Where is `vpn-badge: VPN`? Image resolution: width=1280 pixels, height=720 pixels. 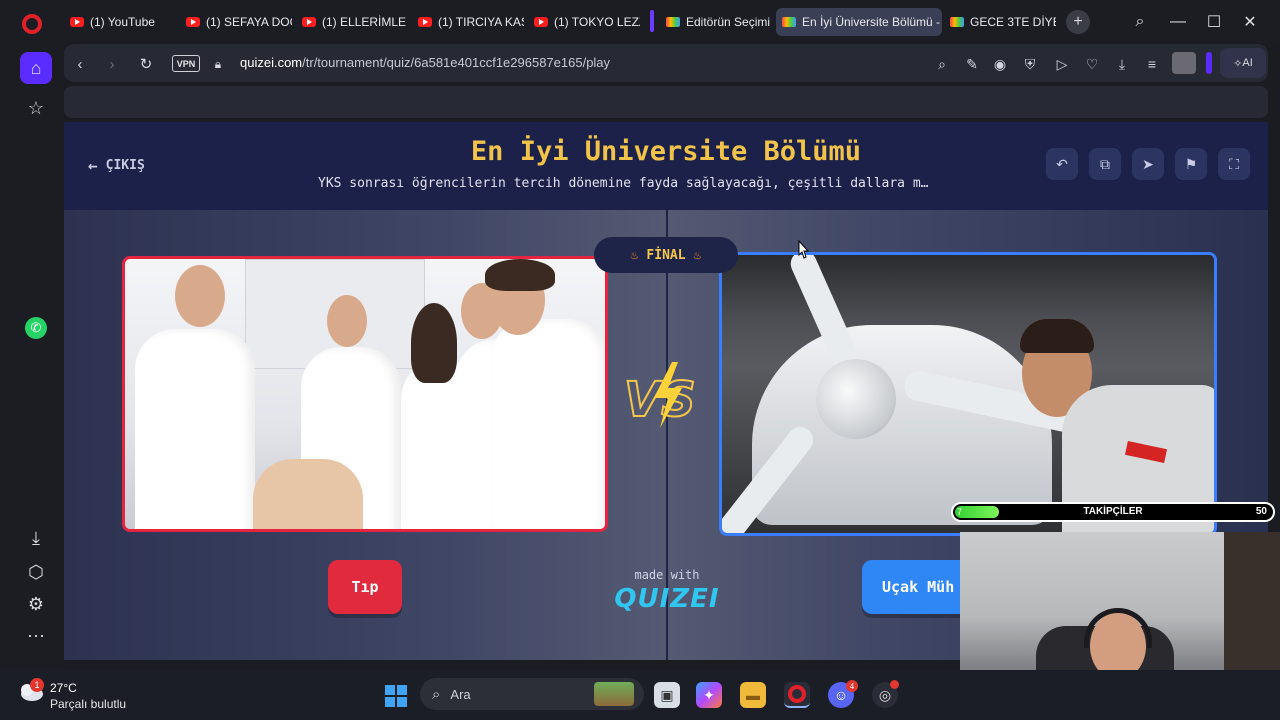 vpn-badge: VPN is located at coordinates (186, 63).